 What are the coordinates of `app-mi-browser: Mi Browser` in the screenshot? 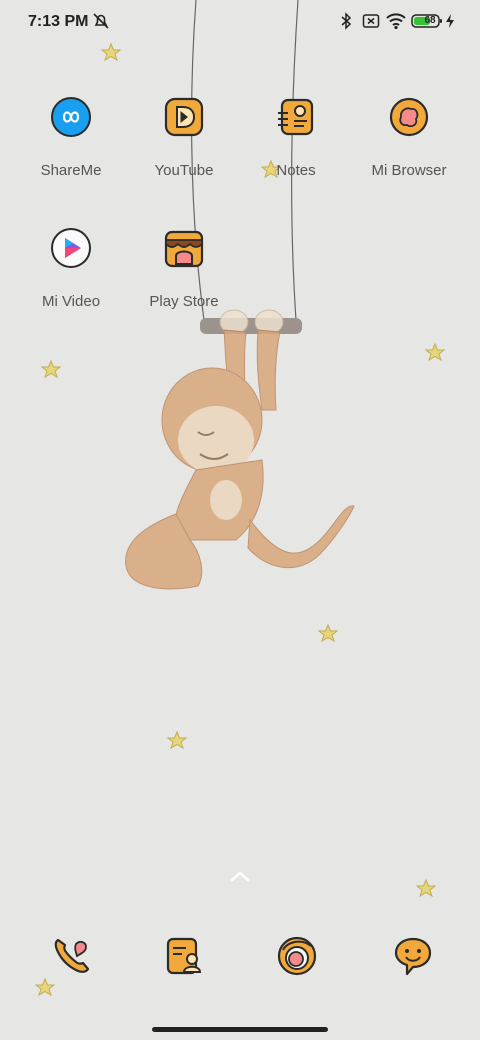 It's located at (409, 137).